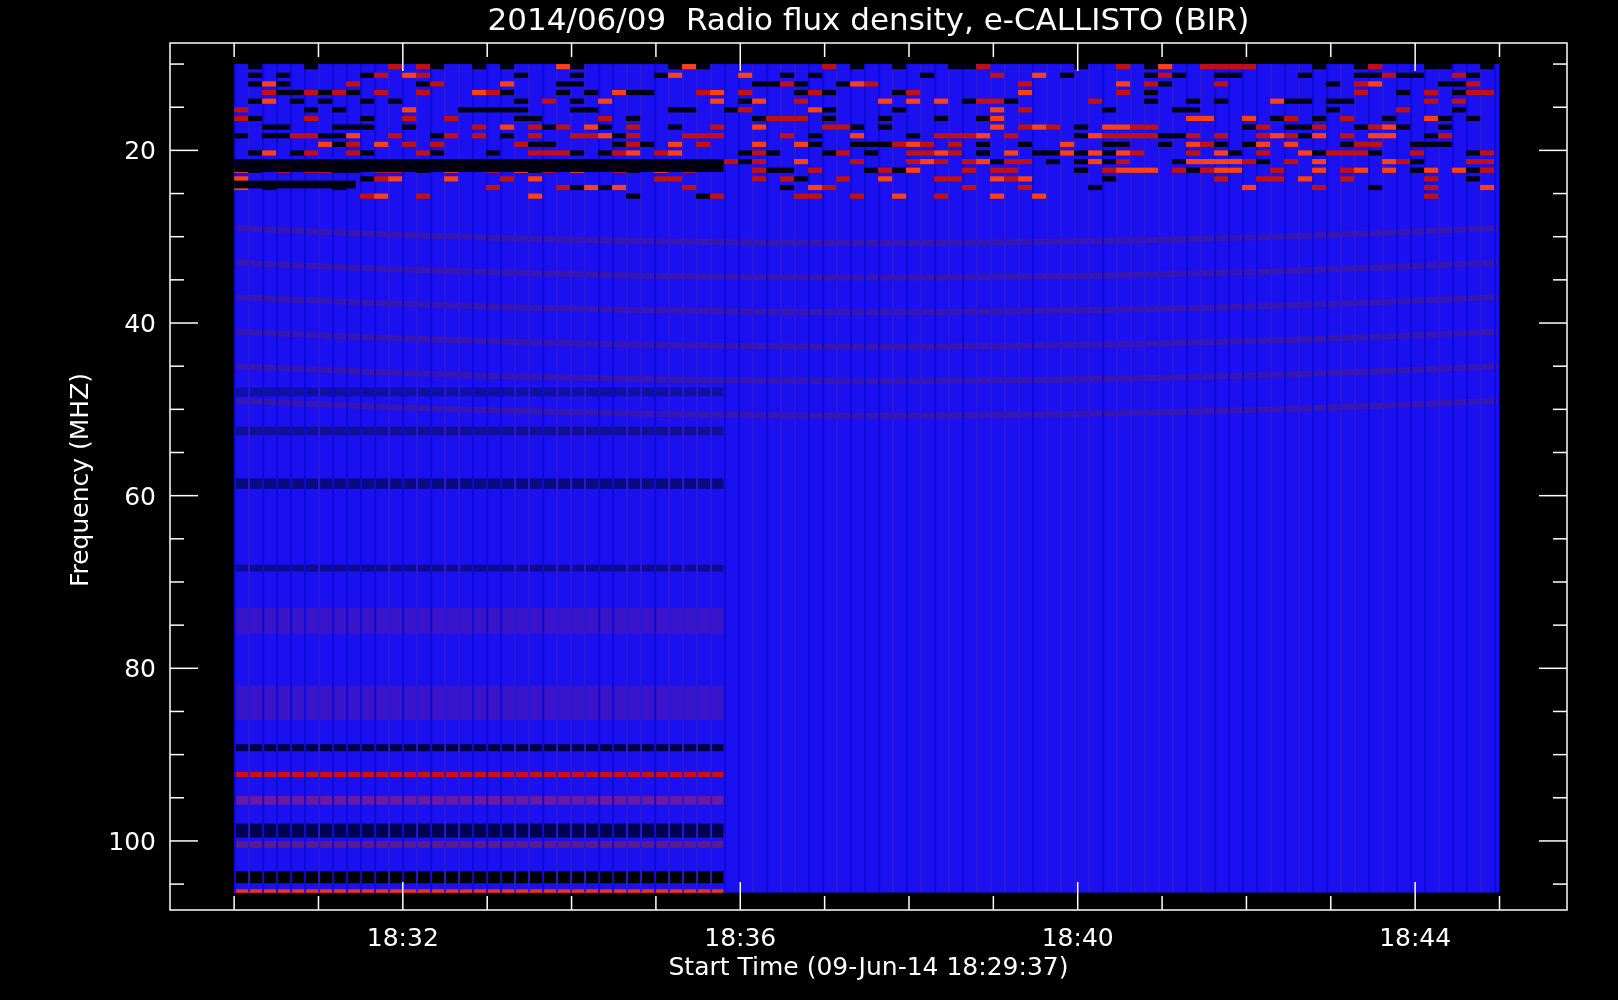 This screenshot has height=1000, width=1618. I want to click on x-tick-label: 18:32, so click(402, 937).